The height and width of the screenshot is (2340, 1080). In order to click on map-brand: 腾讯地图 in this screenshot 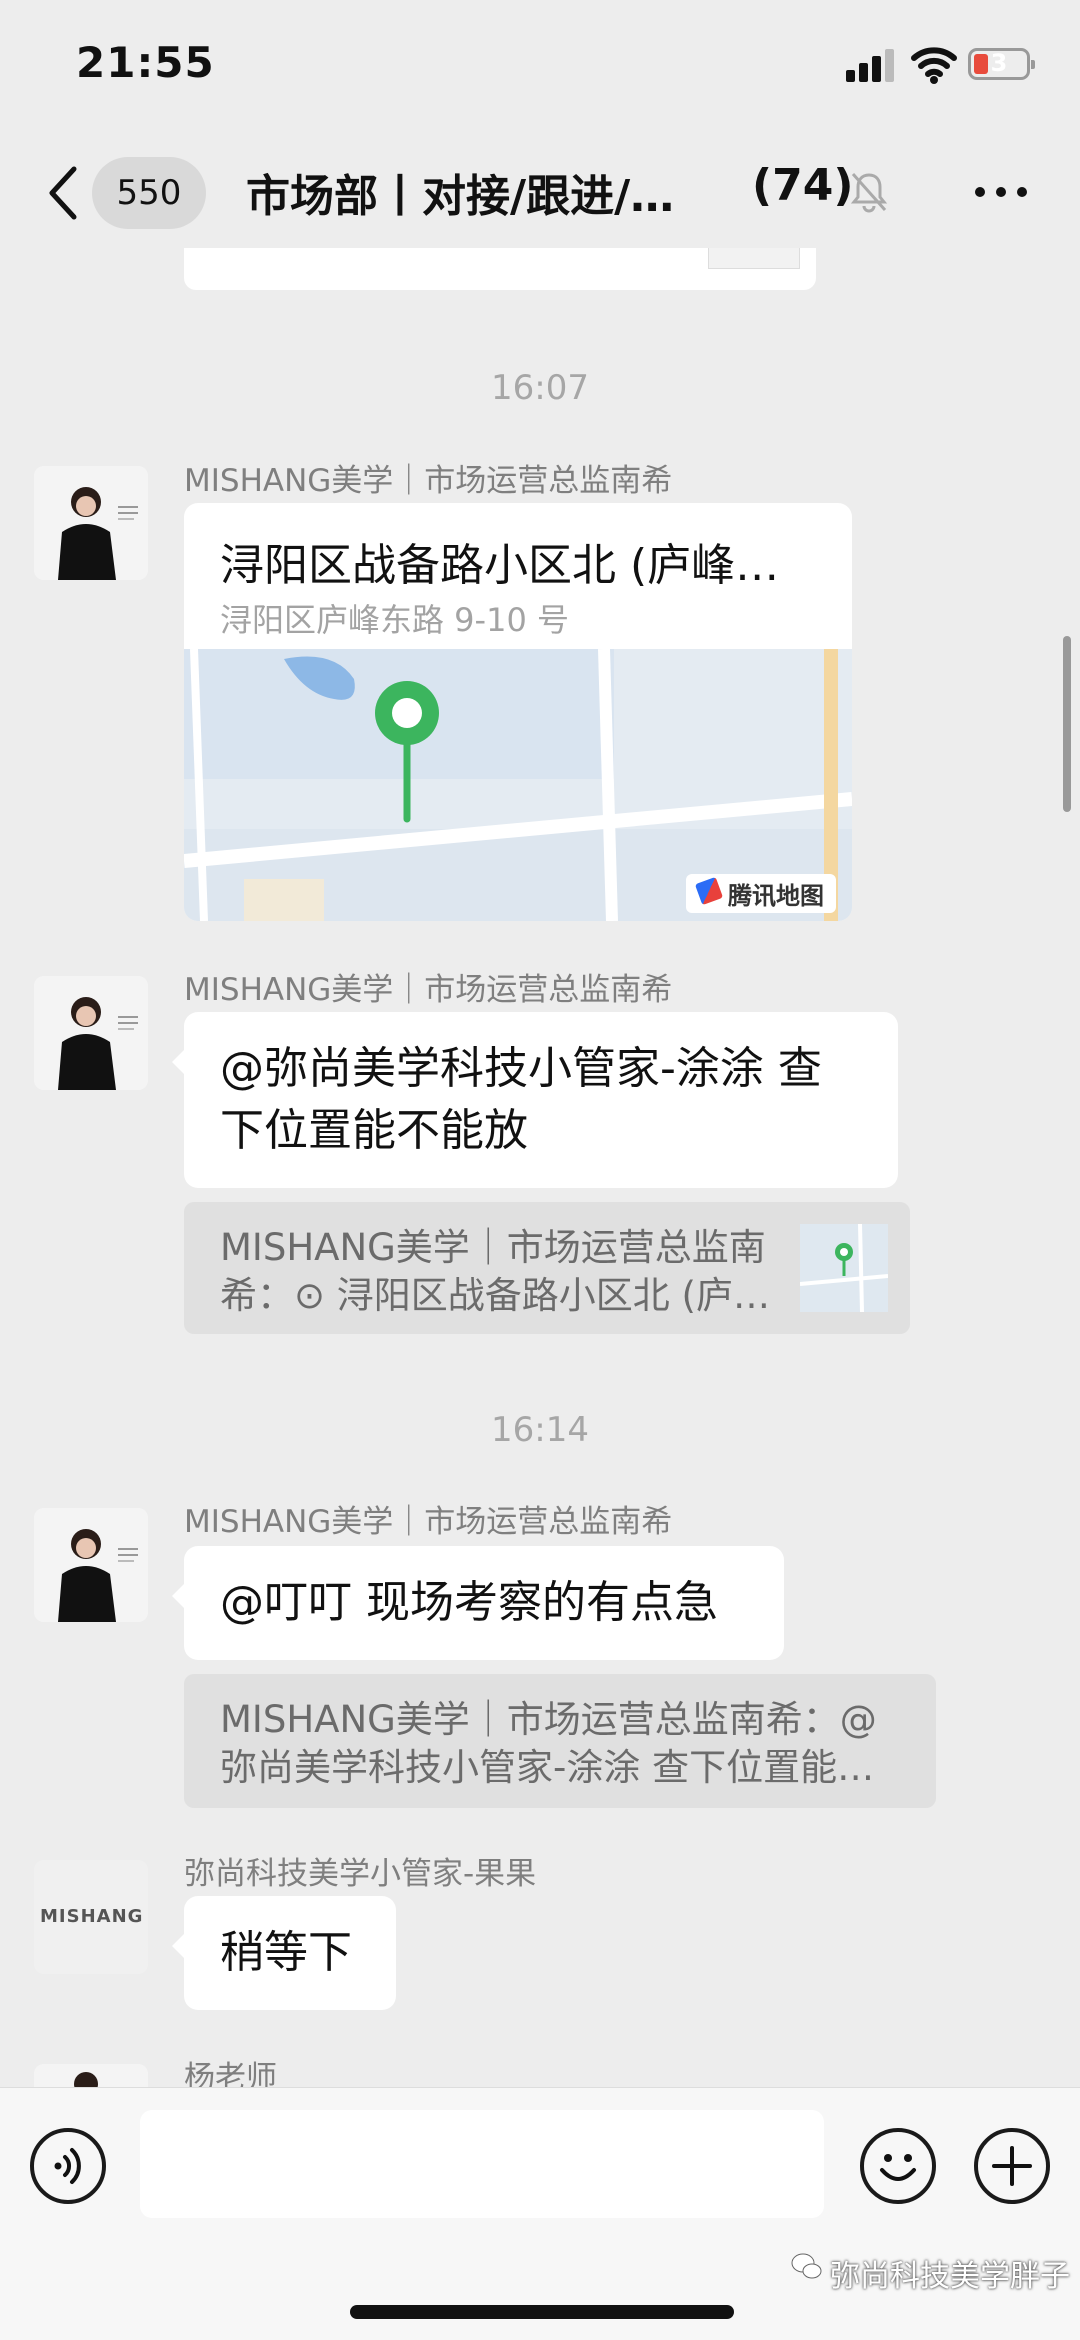, I will do `click(761, 893)`.